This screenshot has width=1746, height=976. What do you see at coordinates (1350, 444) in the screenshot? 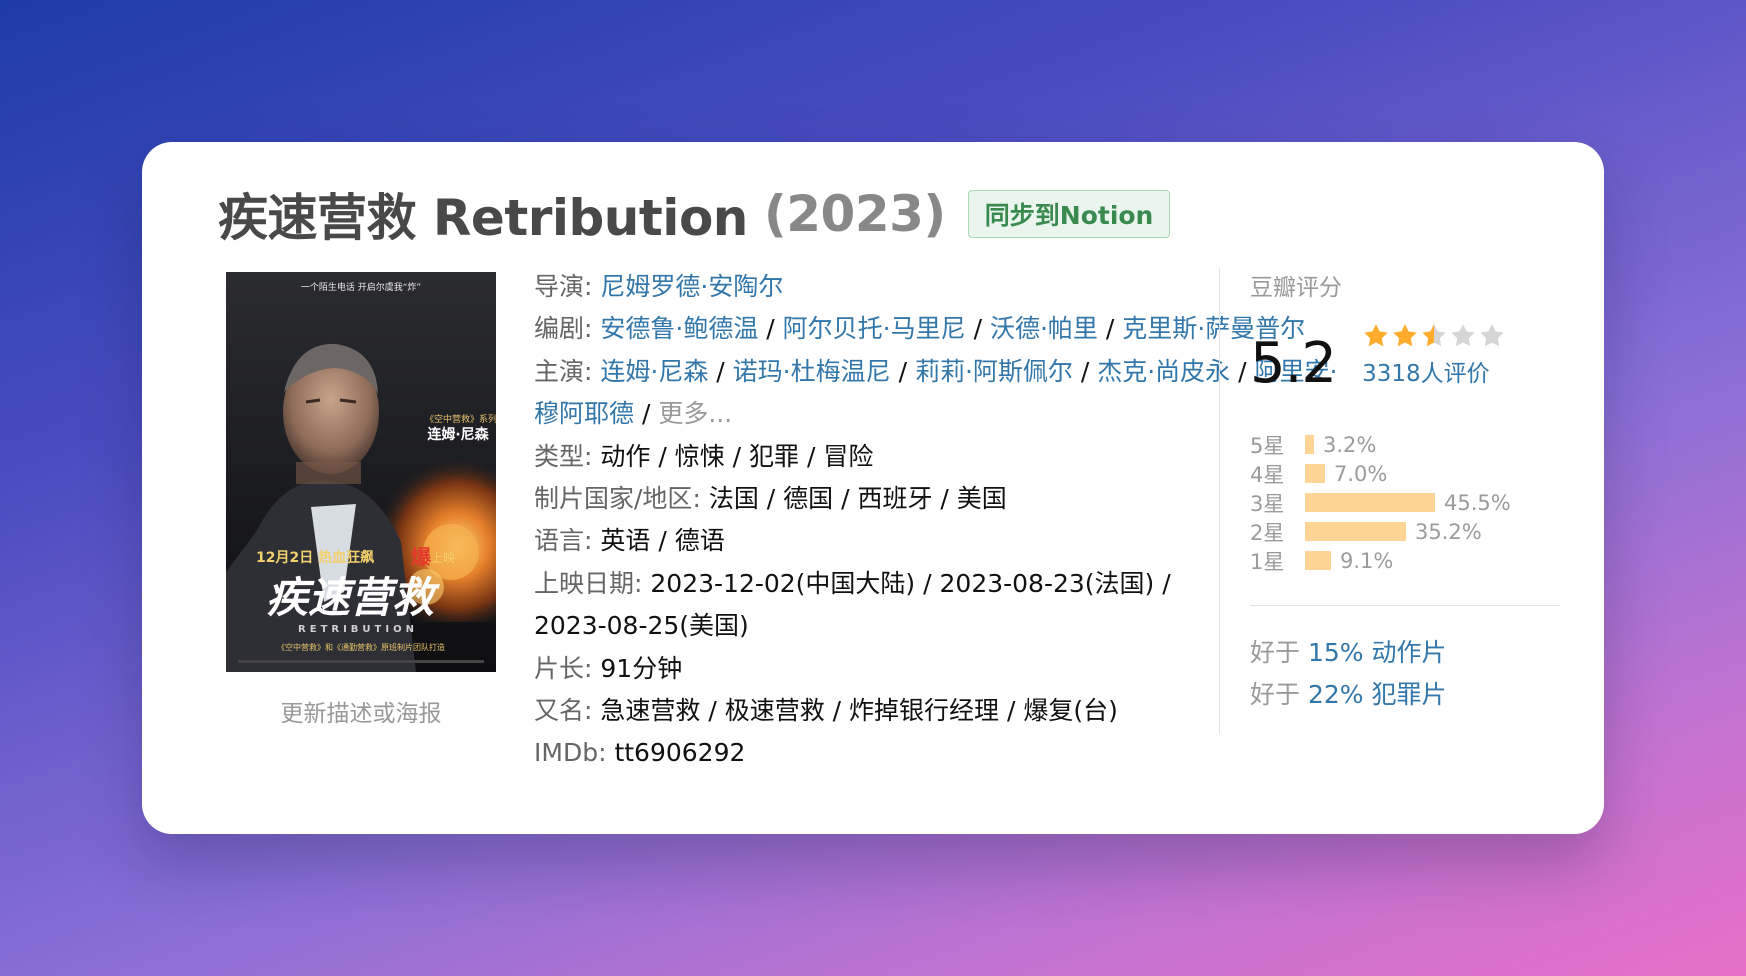
I see `rating-bar-pct: 3.2%` at bounding box center [1350, 444].